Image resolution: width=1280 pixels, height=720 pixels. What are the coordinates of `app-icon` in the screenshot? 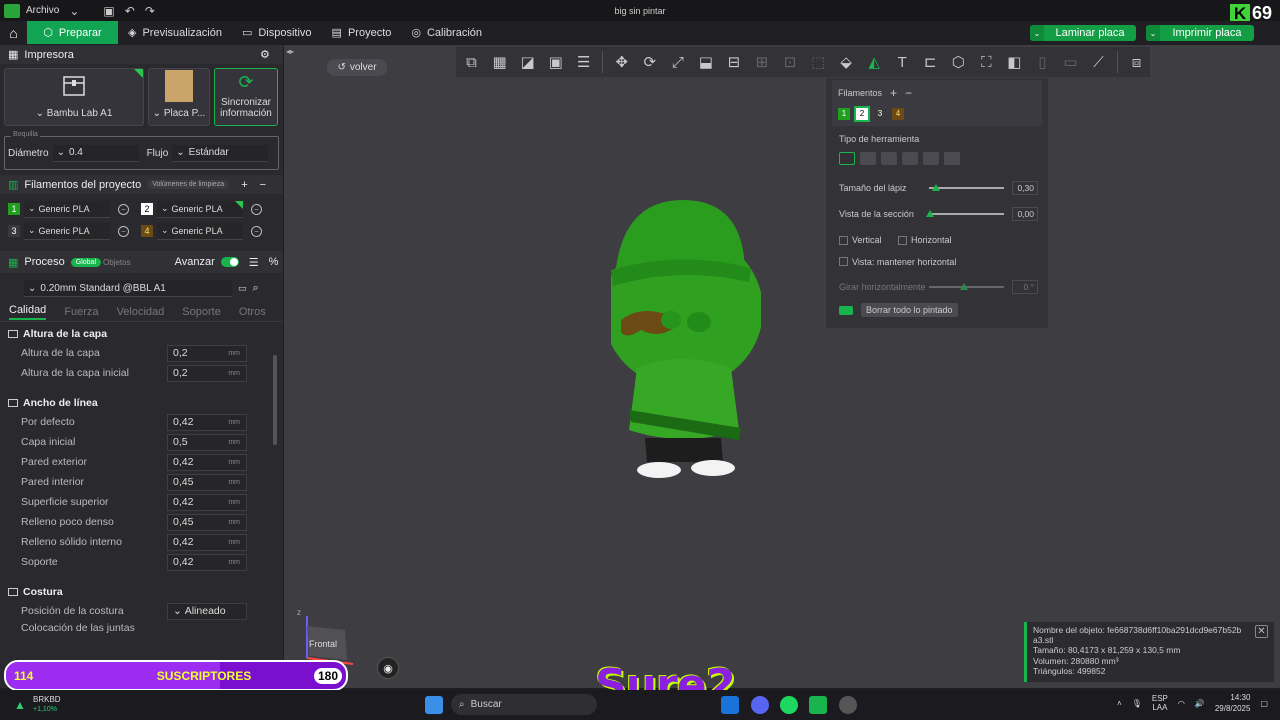 It's located at (848, 705).